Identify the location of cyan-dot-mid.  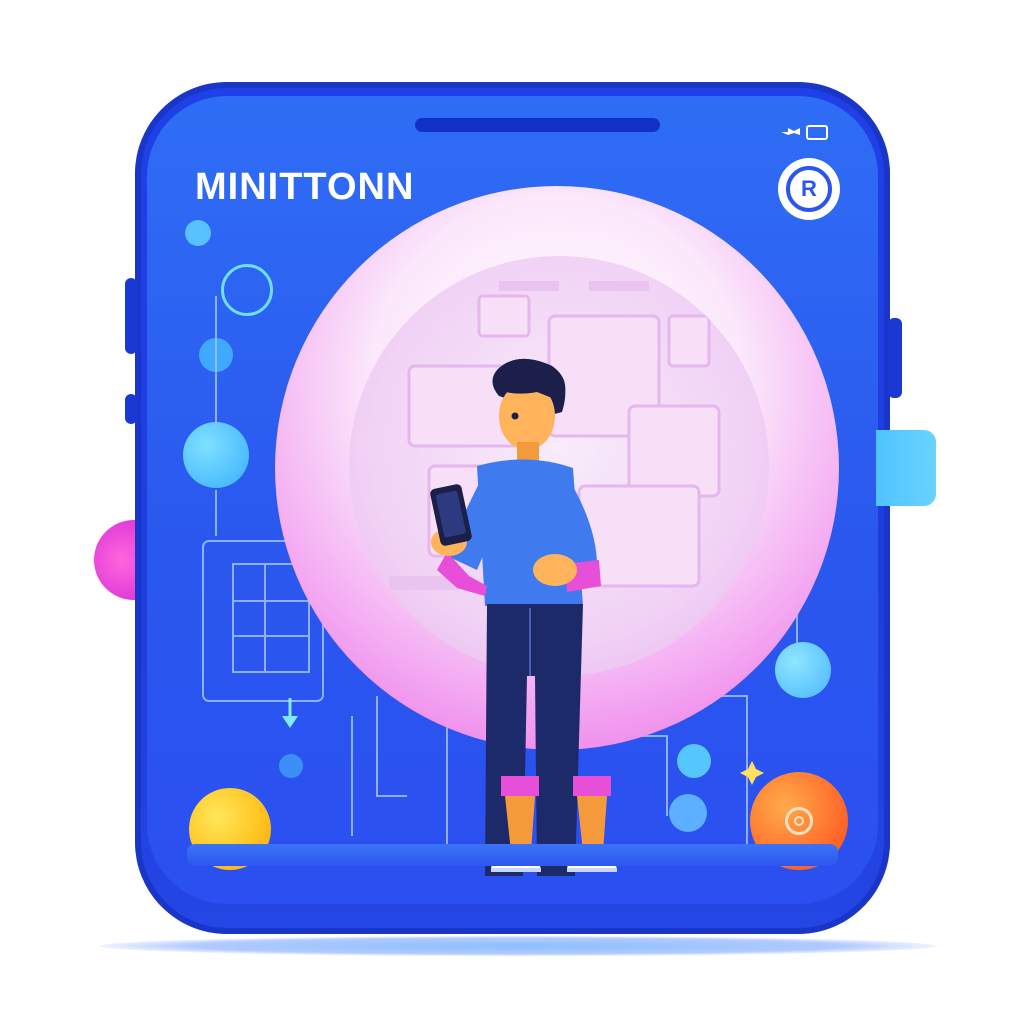
(694, 761).